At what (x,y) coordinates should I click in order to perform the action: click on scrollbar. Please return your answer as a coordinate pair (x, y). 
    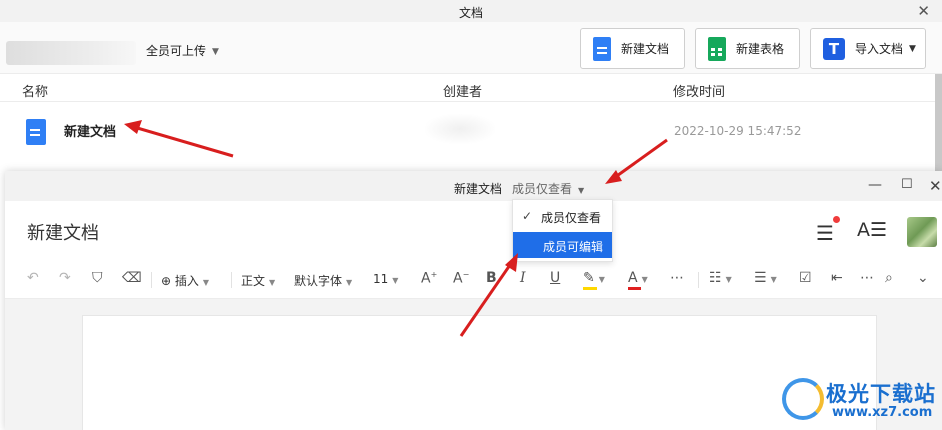
    Looking at the image, I should click on (938, 124).